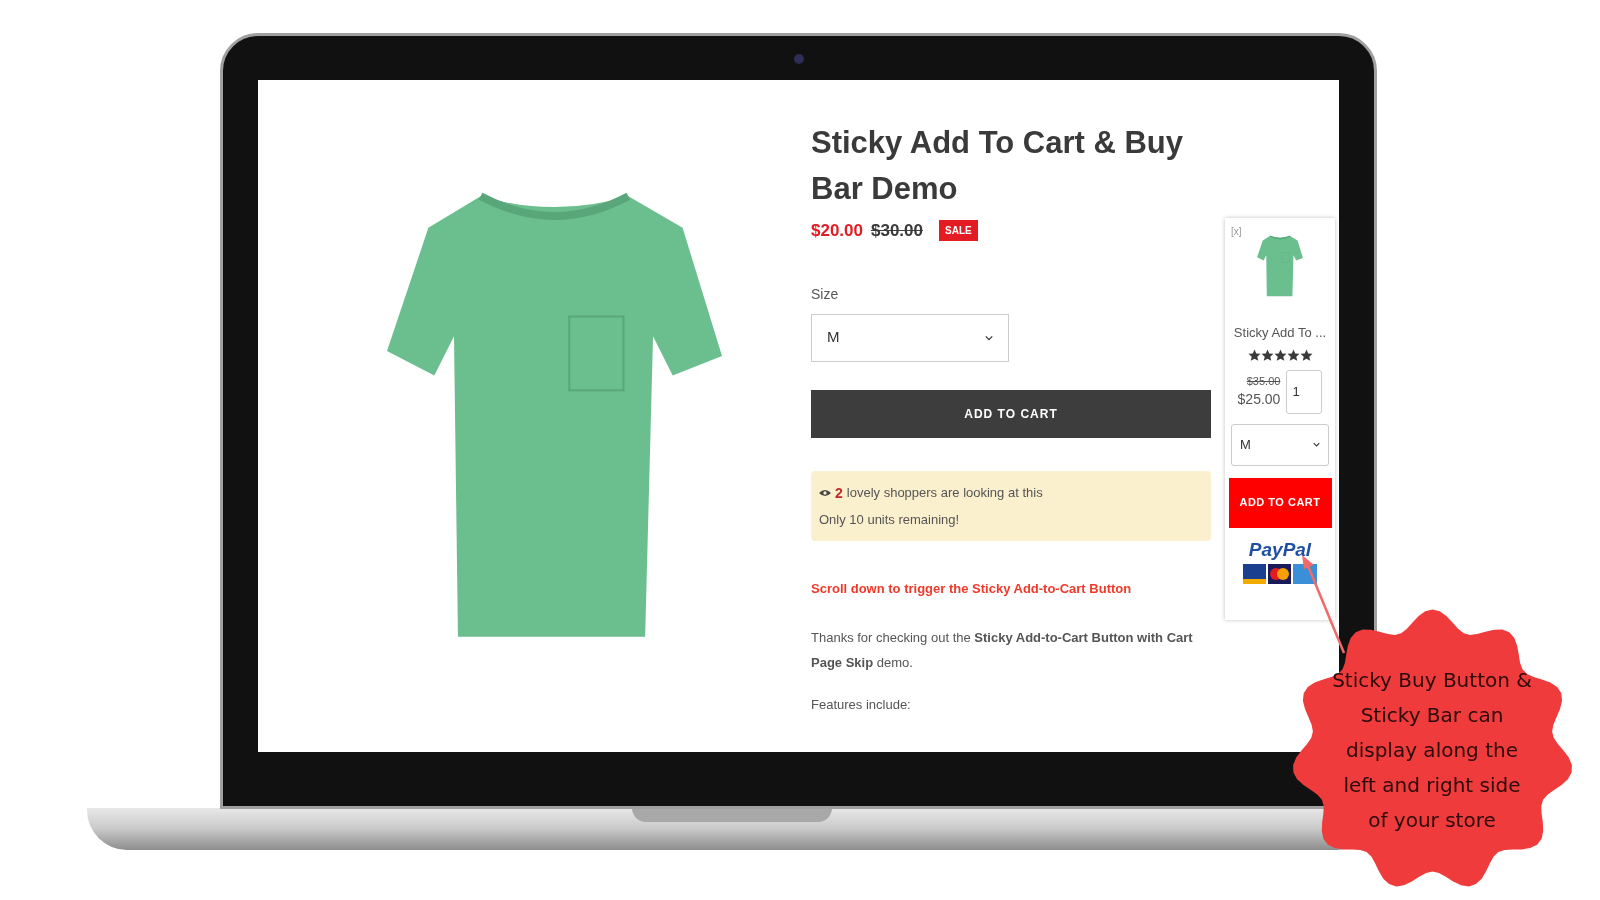 Image resolution: width=1600 pixels, height=900 pixels. I want to click on add-to-cart-button: ADD TO CART, so click(1011, 413).